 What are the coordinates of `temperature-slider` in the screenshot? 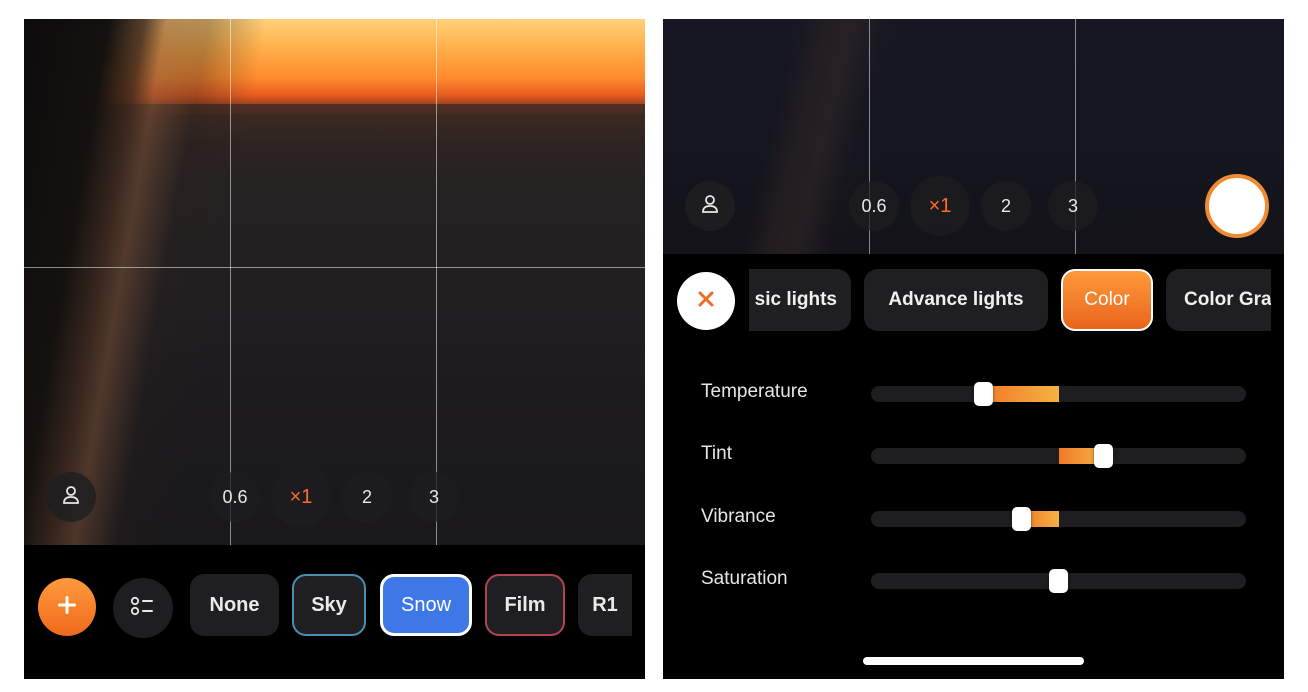 It's located at (1058, 394).